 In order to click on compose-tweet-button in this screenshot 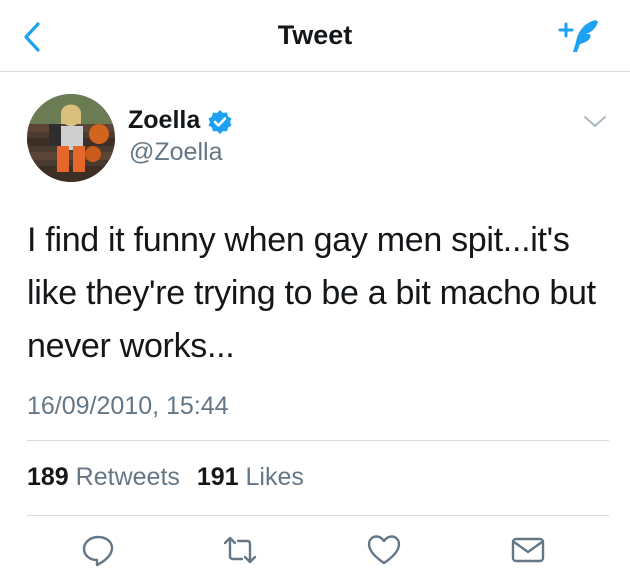, I will do `click(581, 36)`.